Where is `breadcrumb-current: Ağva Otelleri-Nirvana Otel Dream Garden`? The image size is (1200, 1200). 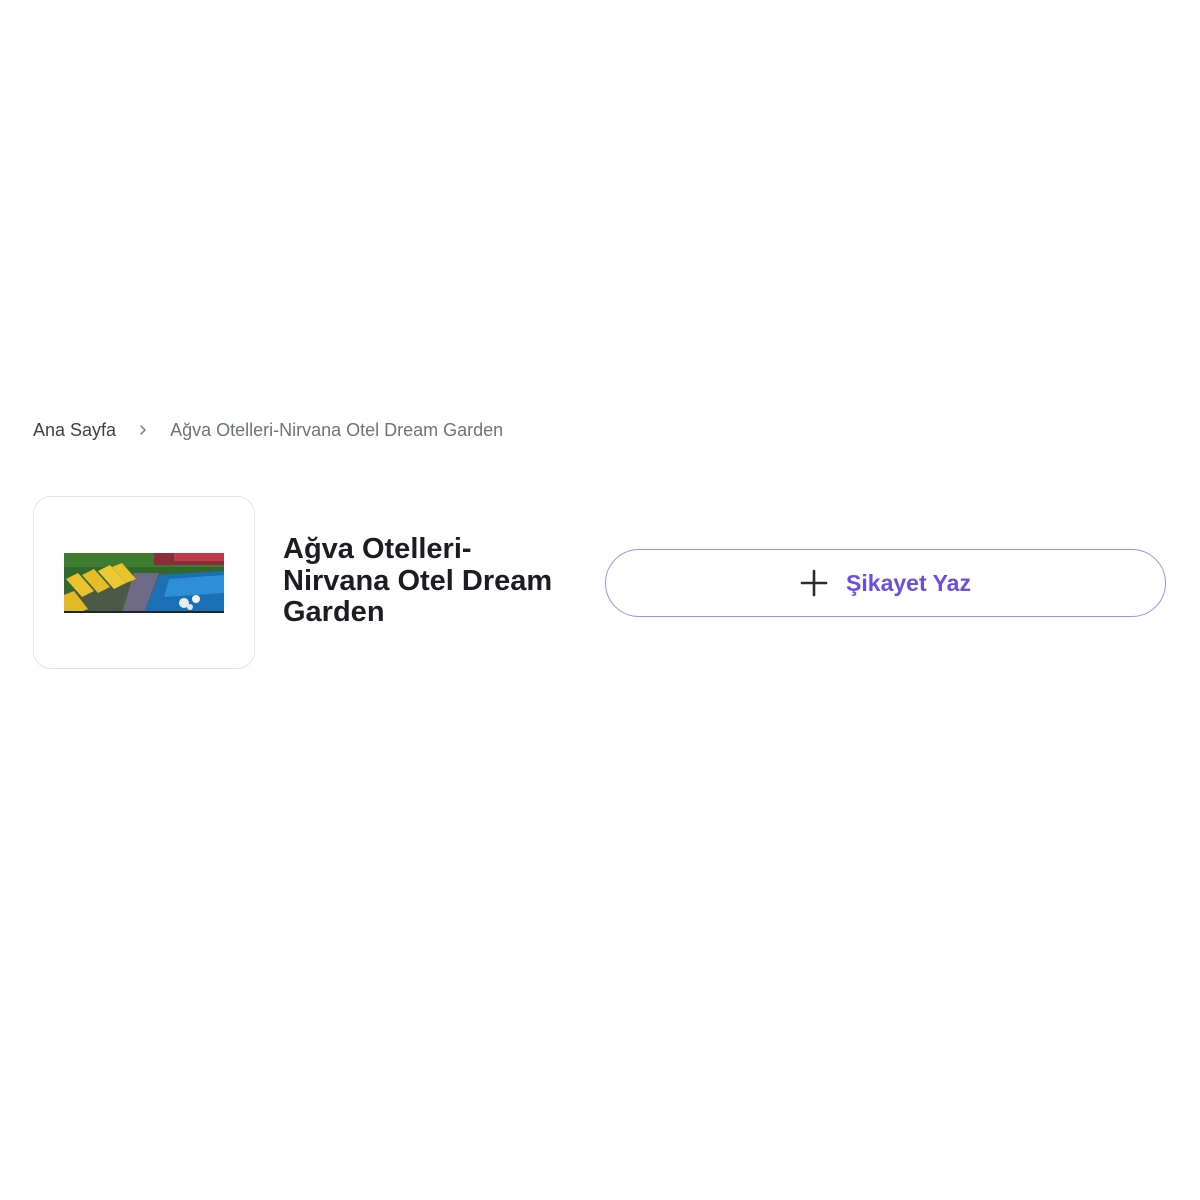
breadcrumb-current: Ağva Otelleri-Nirvana Otel Dream Garden is located at coordinates (337, 429).